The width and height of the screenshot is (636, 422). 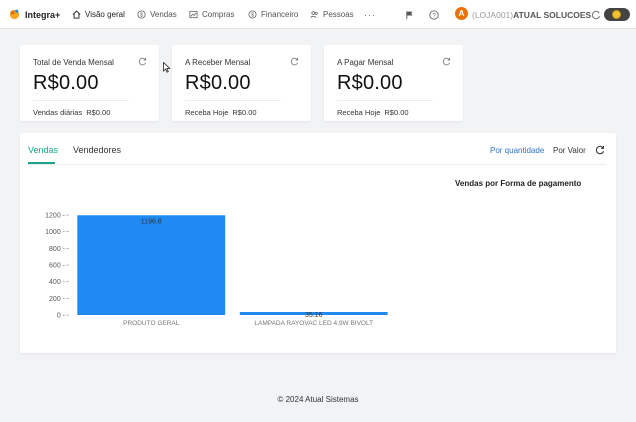 I want to click on sun-icon, so click(x=616, y=14).